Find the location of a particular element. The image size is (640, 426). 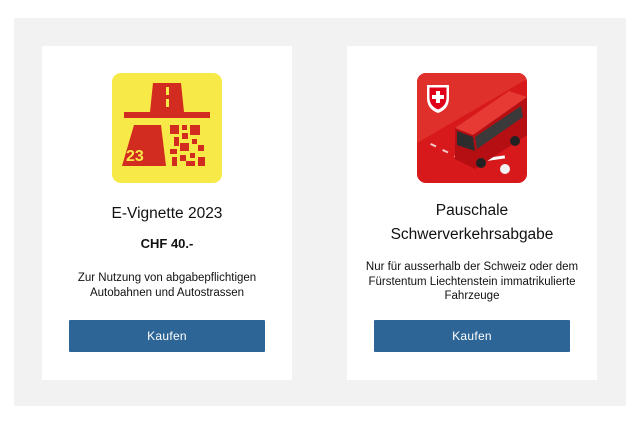

product-title: E-Vignette 2023 is located at coordinates (167, 213).